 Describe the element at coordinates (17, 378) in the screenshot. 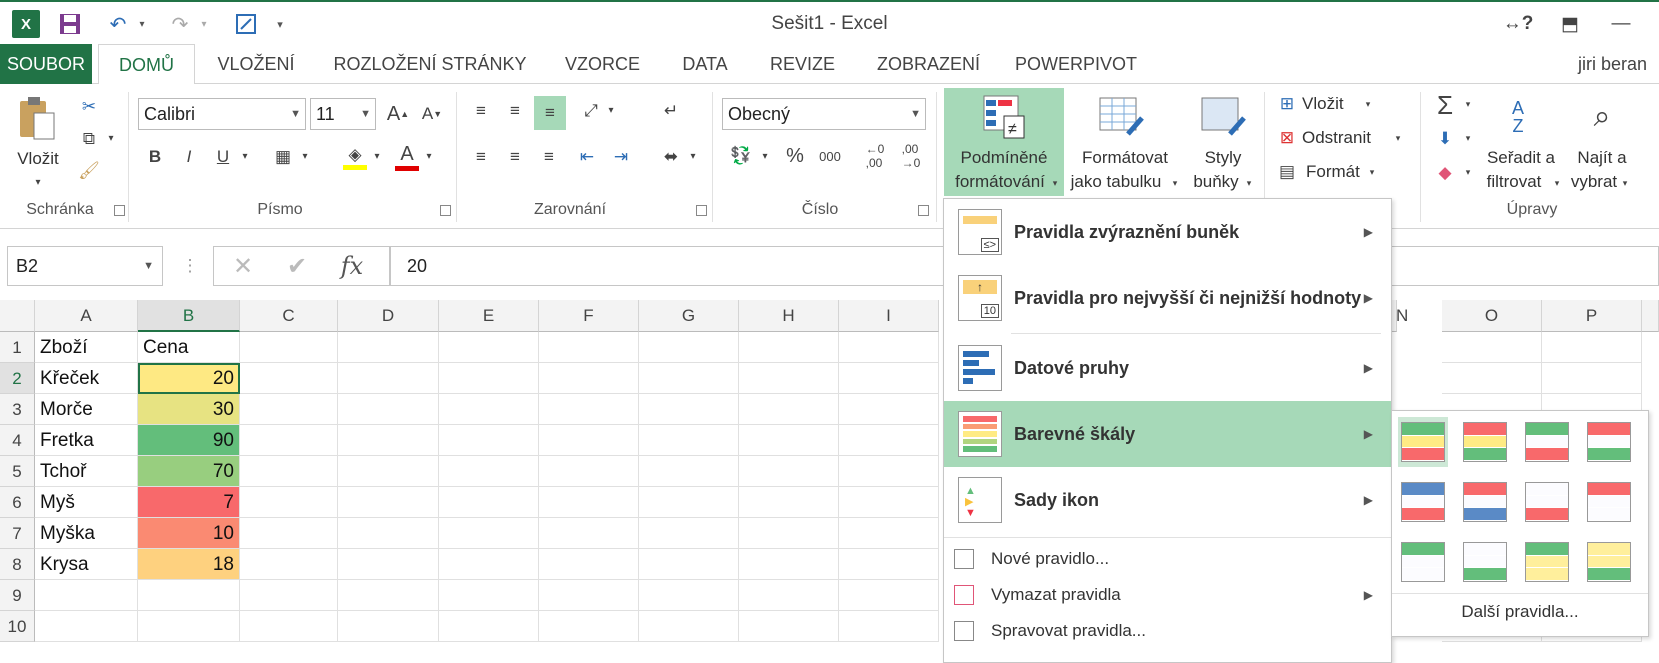

I see `row-header: 2` at that location.